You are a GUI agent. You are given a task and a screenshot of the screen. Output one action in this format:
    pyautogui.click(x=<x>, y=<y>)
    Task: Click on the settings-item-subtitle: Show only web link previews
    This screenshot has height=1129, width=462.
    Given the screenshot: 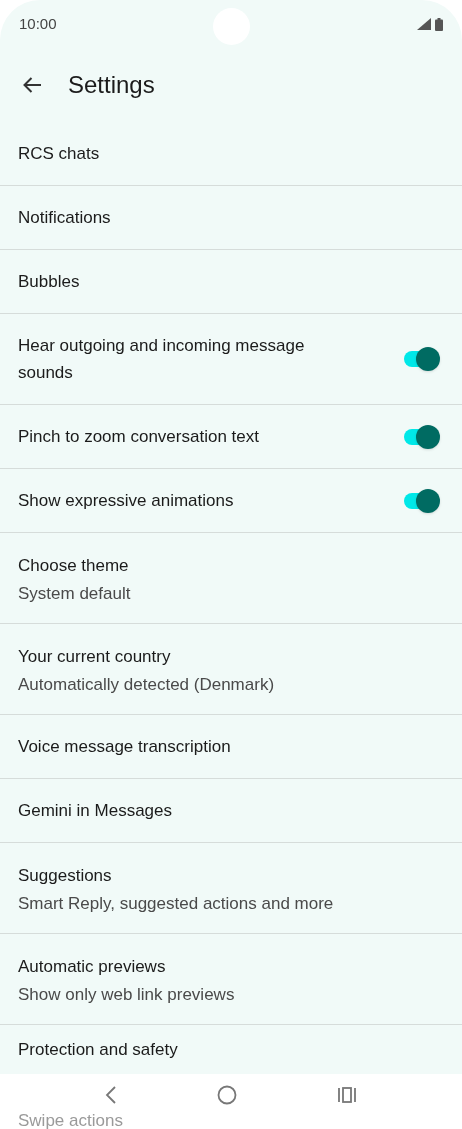 What is the action you would take?
    pyautogui.click(x=127, y=994)
    